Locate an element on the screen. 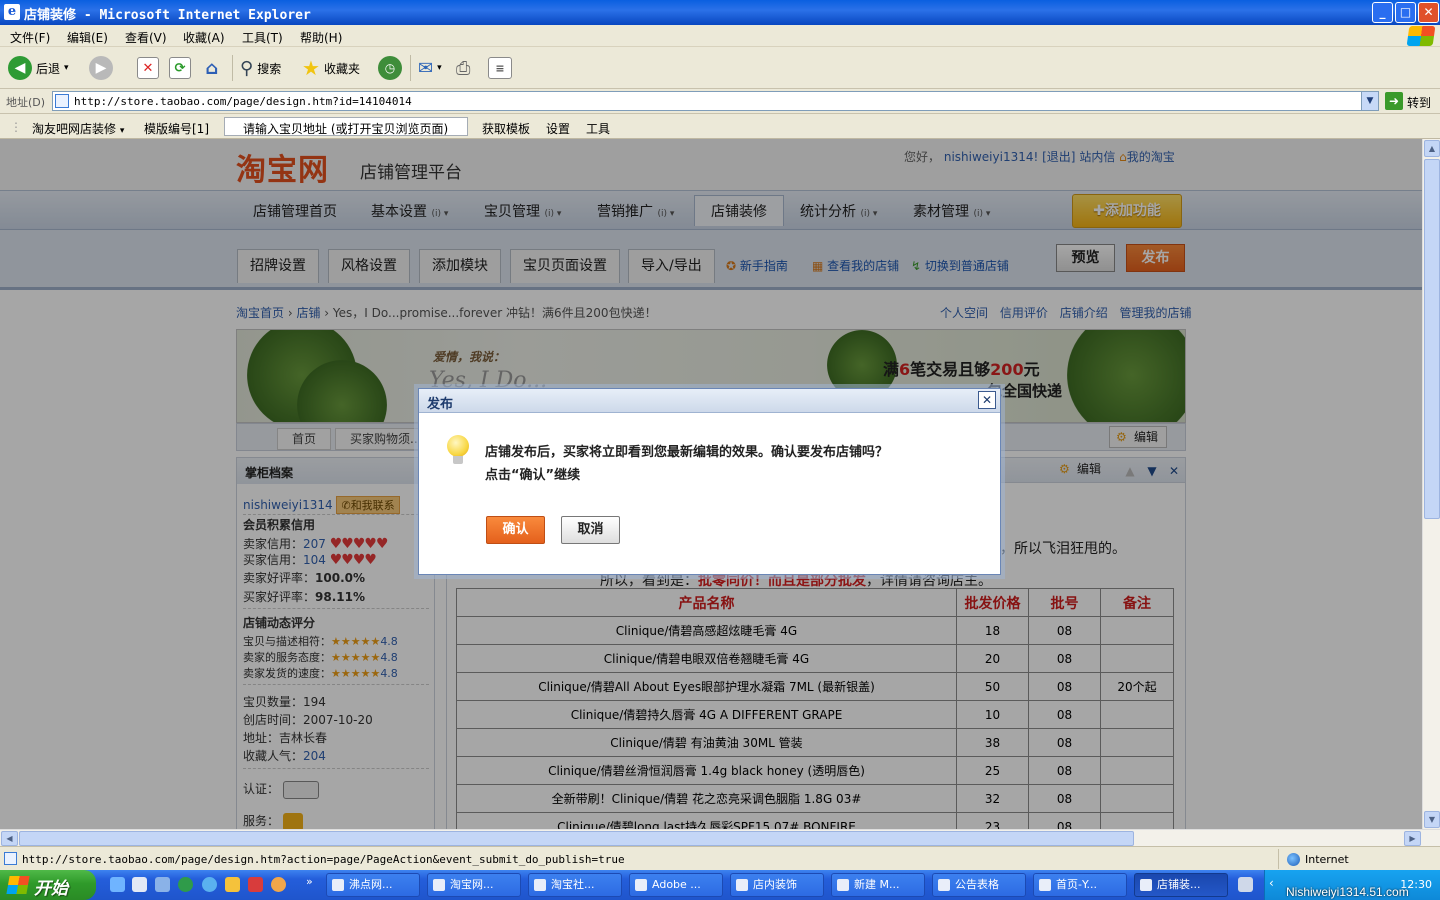  search-button: ⚲ 搜索 is located at coordinates (260, 68).